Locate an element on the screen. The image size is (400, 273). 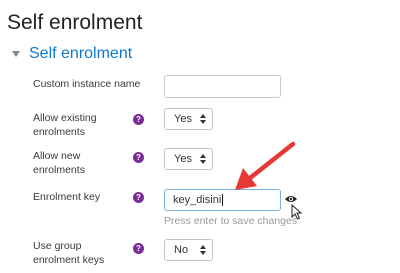
instance-name-label: Custom instance name is located at coordinates (87, 84).